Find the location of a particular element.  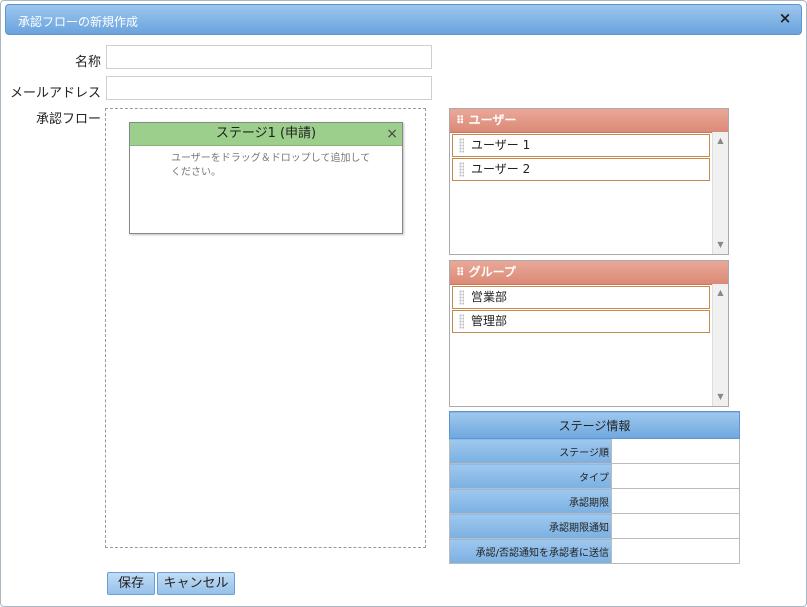

approval-flow-label: 承認フロー is located at coordinates (68, 119).